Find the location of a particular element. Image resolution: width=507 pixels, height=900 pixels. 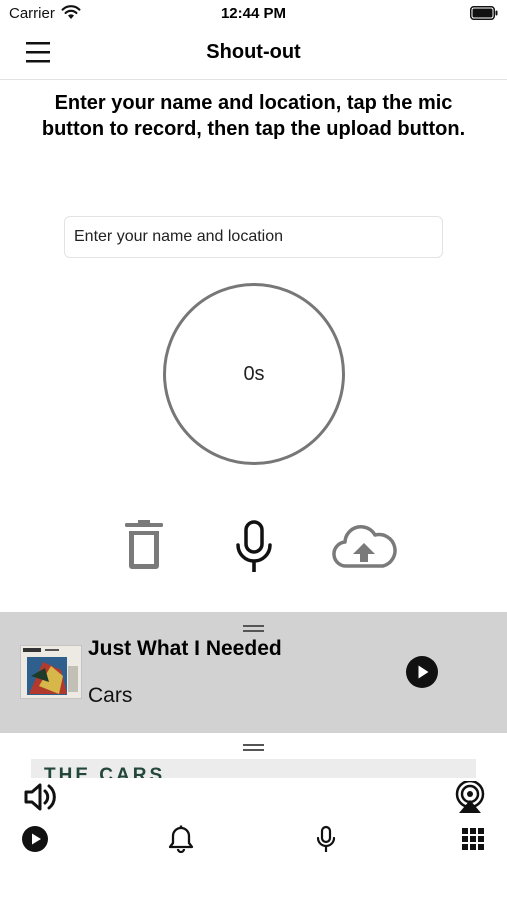

trash-icon is located at coordinates (144, 544).